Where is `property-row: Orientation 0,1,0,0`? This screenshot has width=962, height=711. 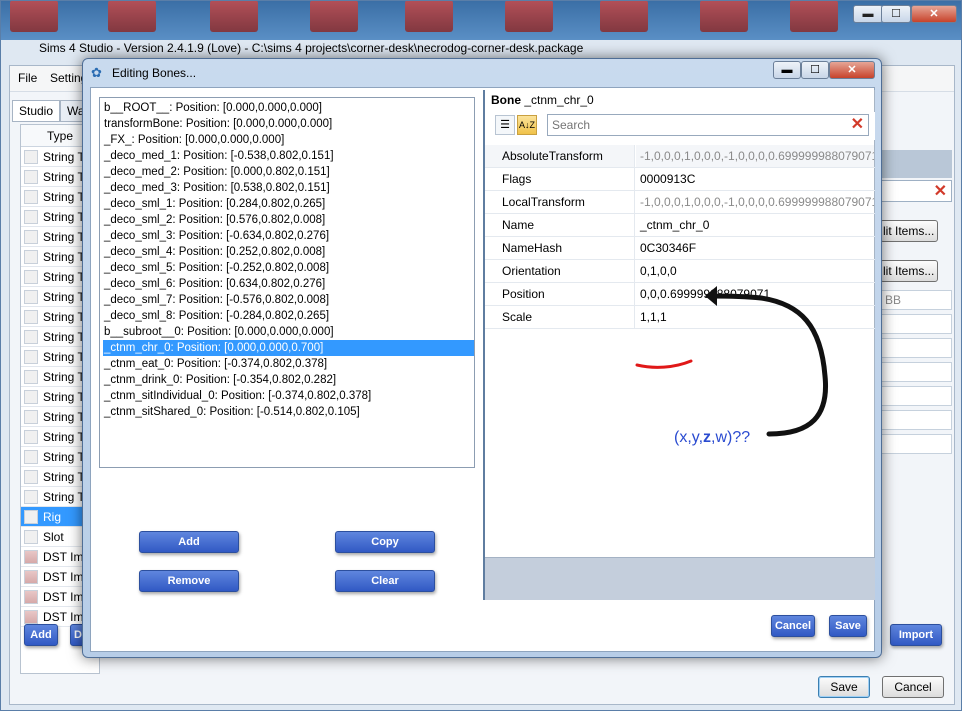 property-row: Orientation 0,1,0,0 is located at coordinates (680, 271).